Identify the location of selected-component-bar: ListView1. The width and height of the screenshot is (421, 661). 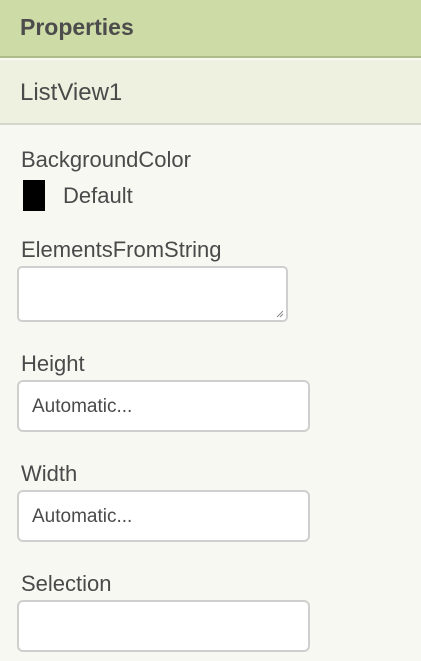
(210, 92).